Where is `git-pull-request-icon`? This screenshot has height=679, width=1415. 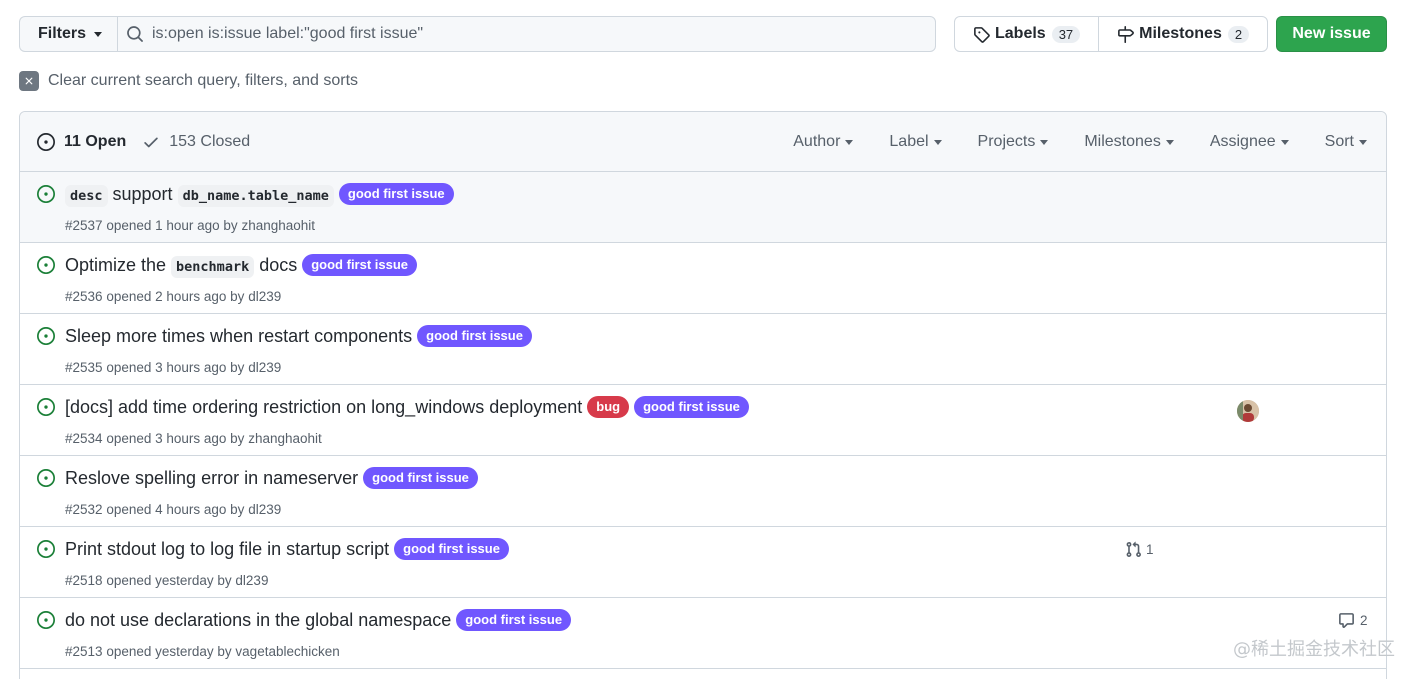
git-pull-request-icon is located at coordinates (1133, 549).